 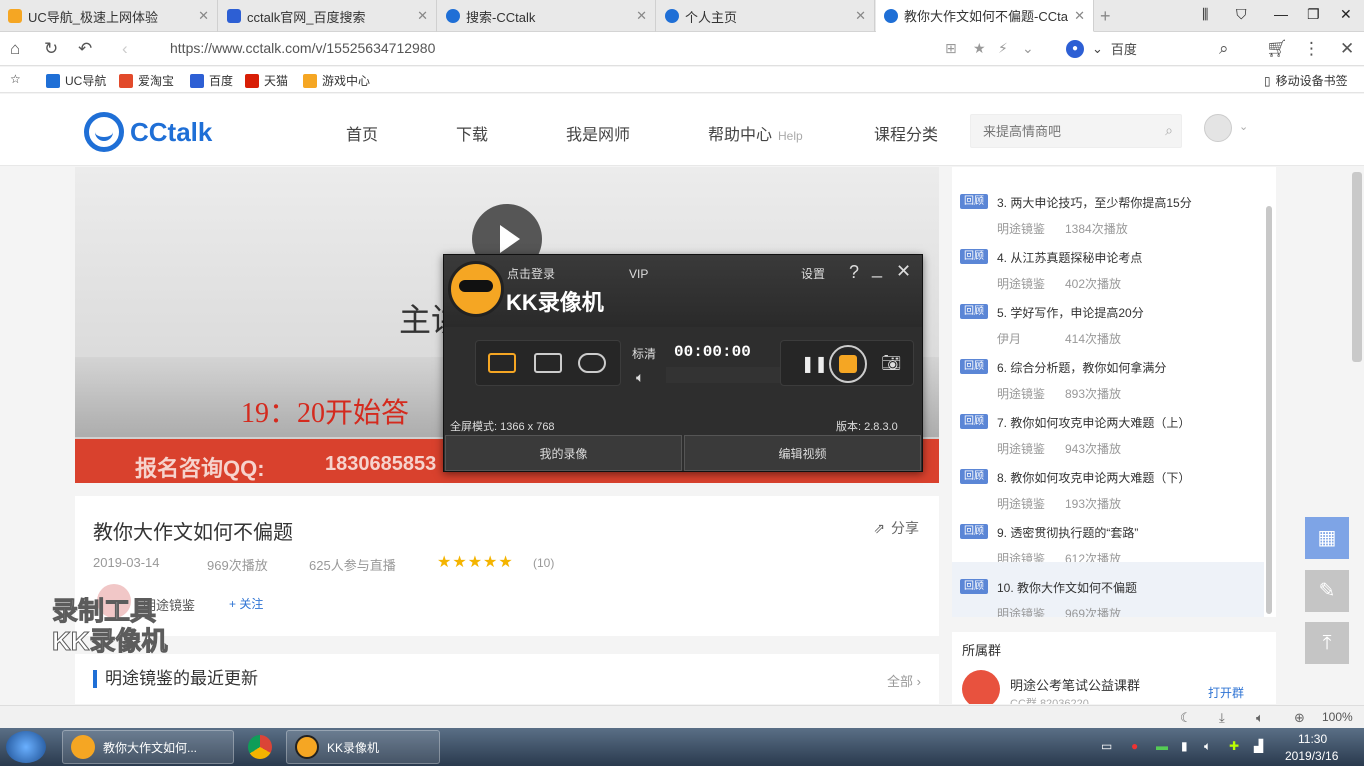 I want to click on bookmark-item: 百度, so click(x=211, y=80).